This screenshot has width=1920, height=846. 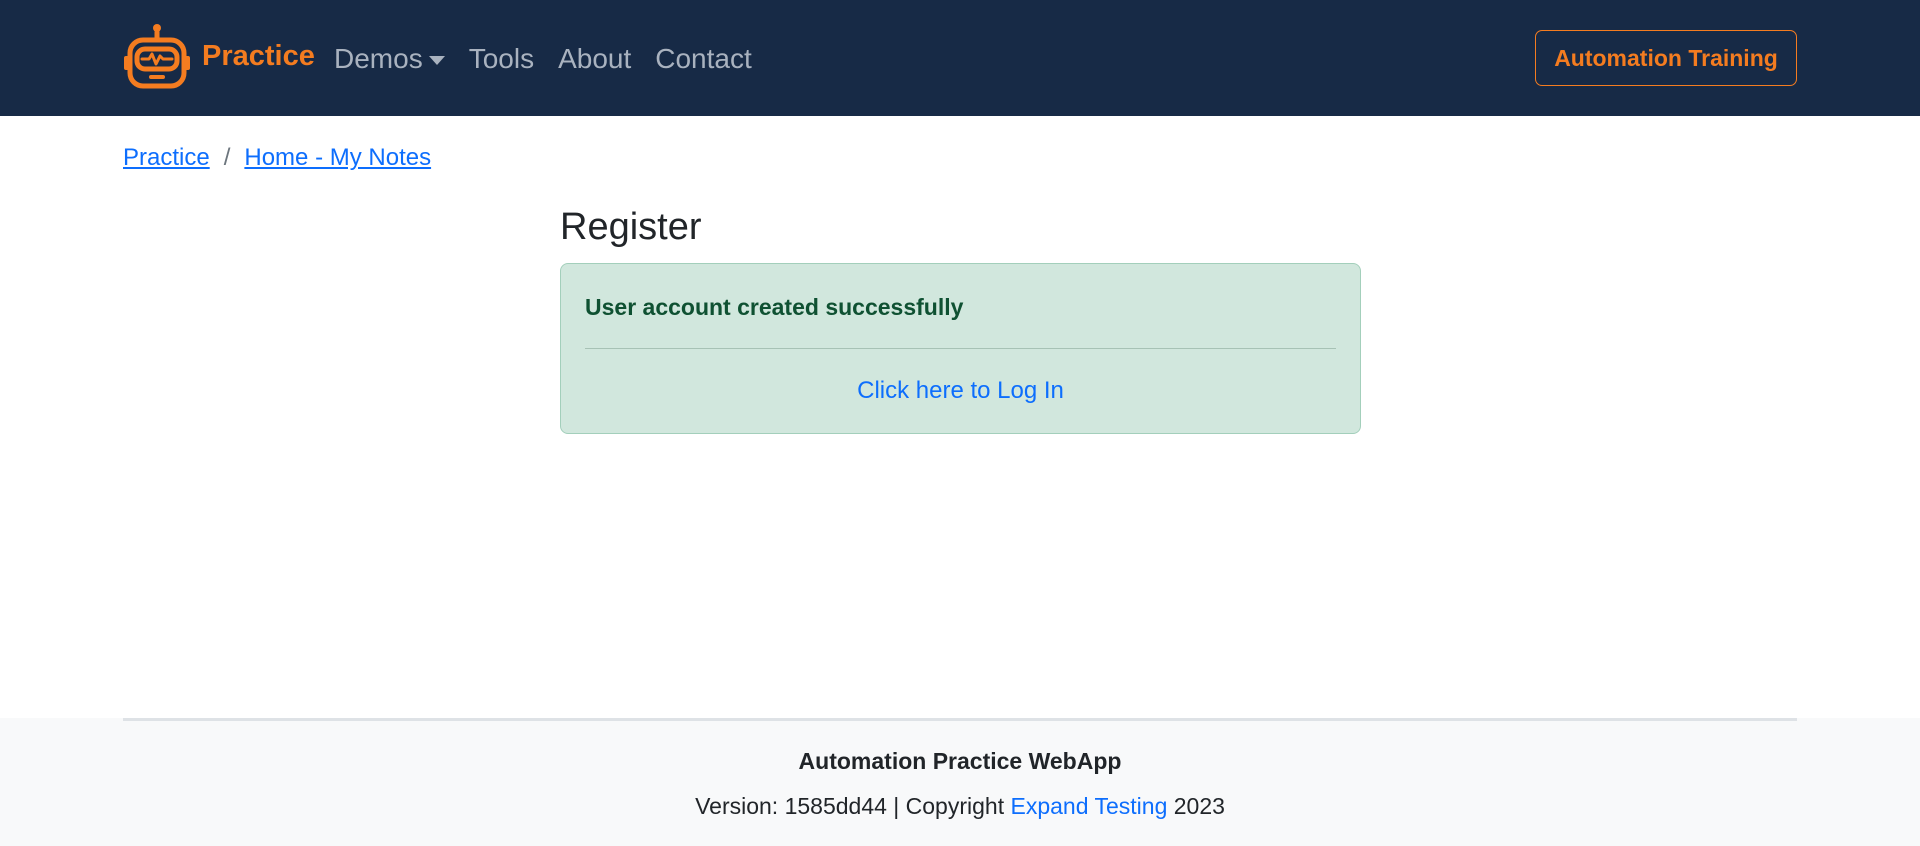 I want to click on expand-testing-link: Expand Testing, so click(x=1089, y=806).